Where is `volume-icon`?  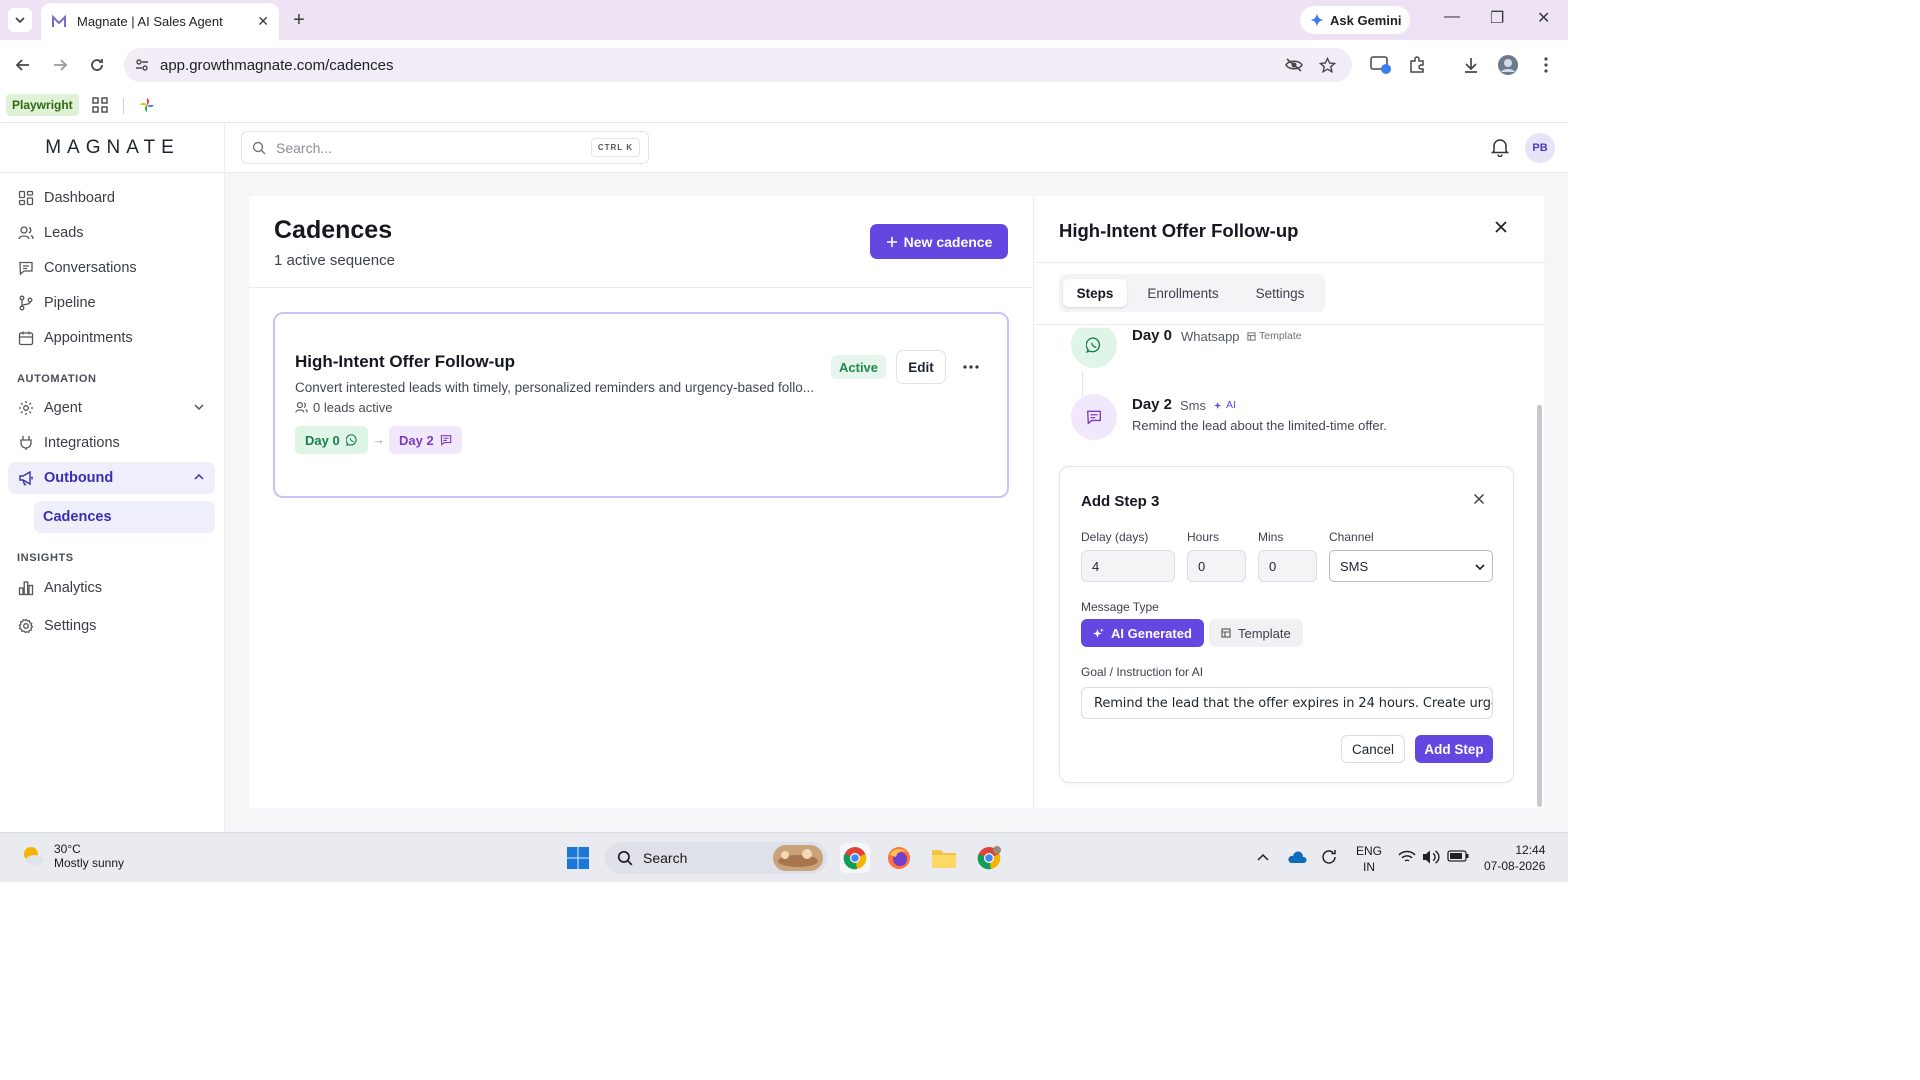 volume-icon is located at coordinates (1431, 857).